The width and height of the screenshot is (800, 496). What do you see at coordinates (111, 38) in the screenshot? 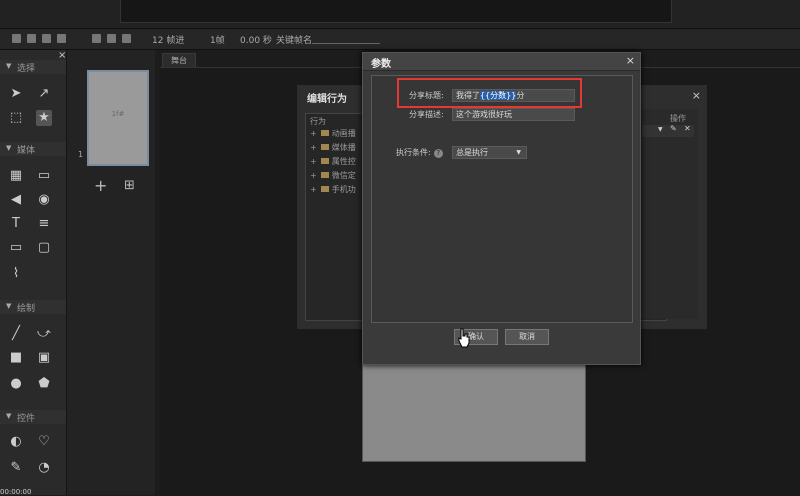
I see `frame-add-icon` at bounding box center [111, 38].